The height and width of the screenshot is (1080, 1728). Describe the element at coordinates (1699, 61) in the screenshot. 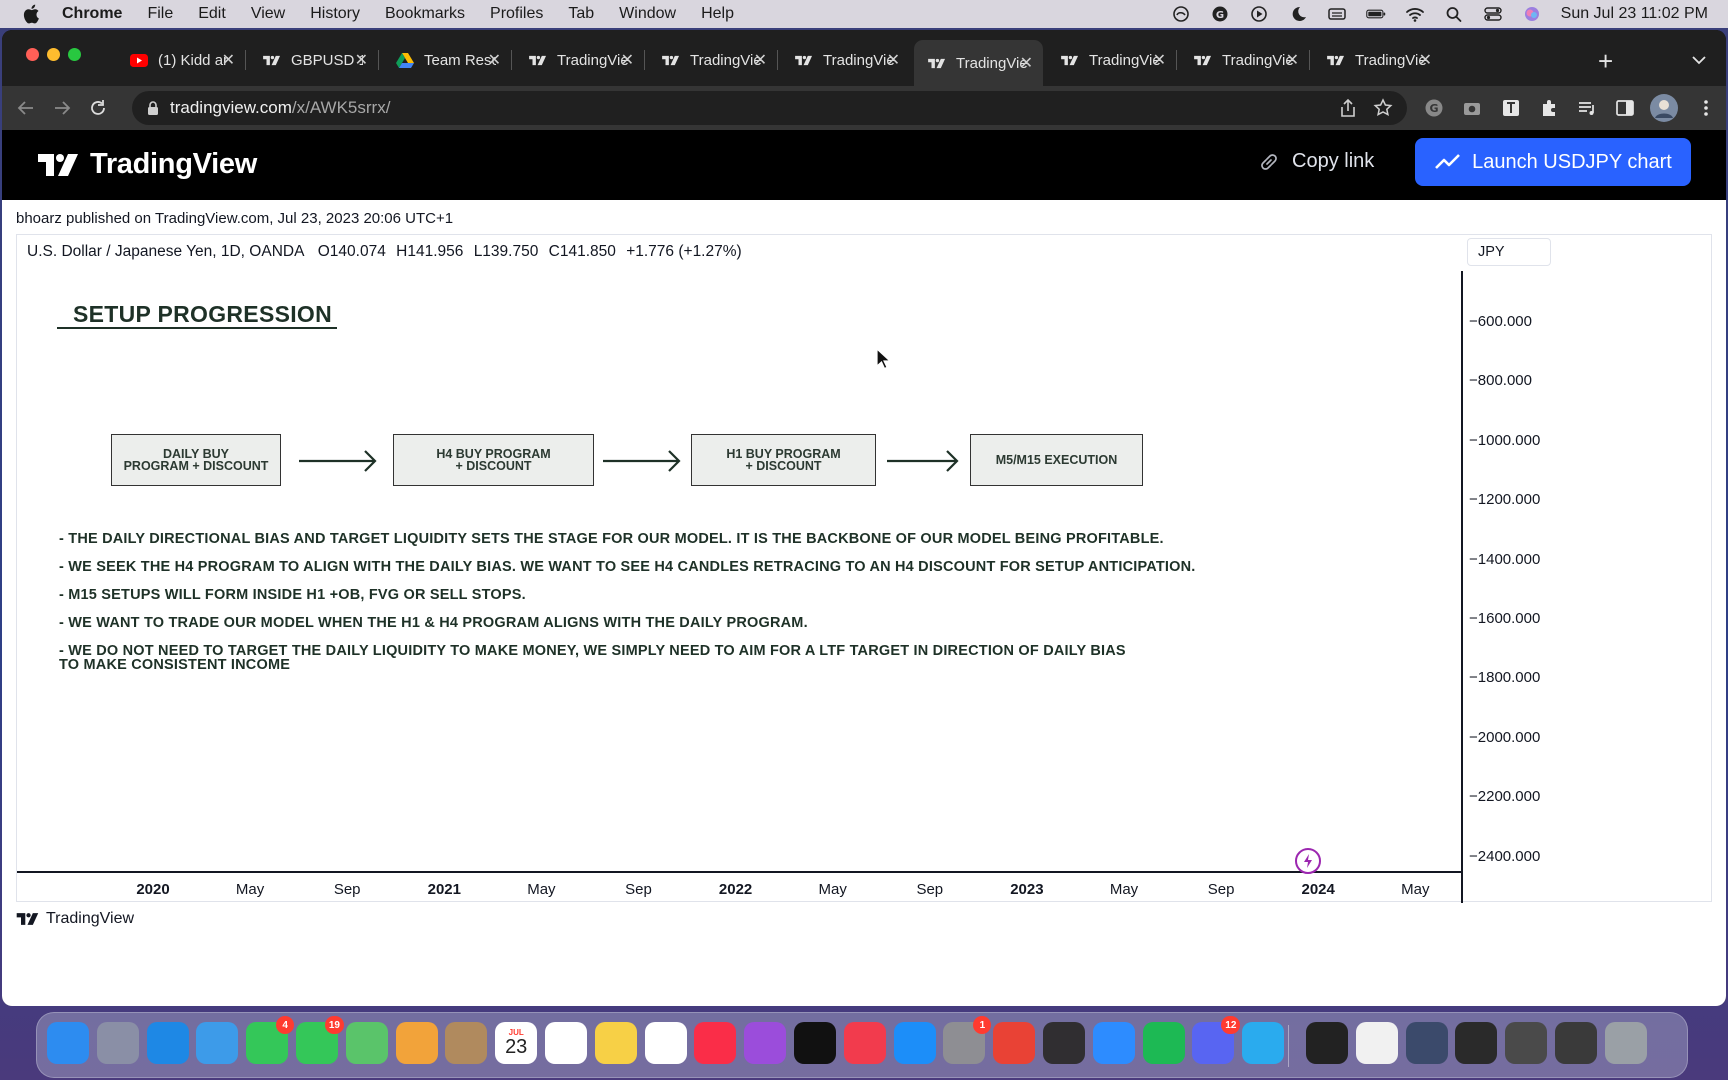

I see `tab-search-chevron-icon` at that location.